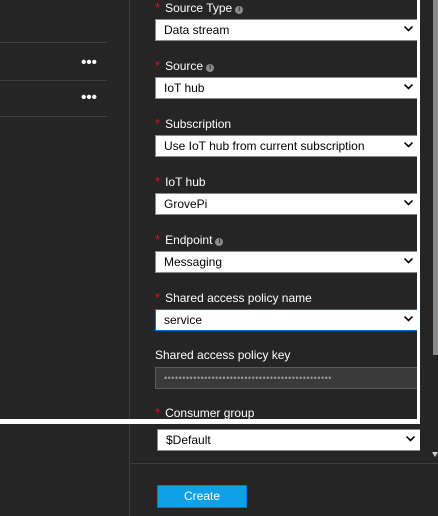 This screenshot has height=516, width=438. What do you see at coordinates (199, 7) in the screenshot?
I see `source-type-label: * Source Type i` at bounding box center [199, 7].